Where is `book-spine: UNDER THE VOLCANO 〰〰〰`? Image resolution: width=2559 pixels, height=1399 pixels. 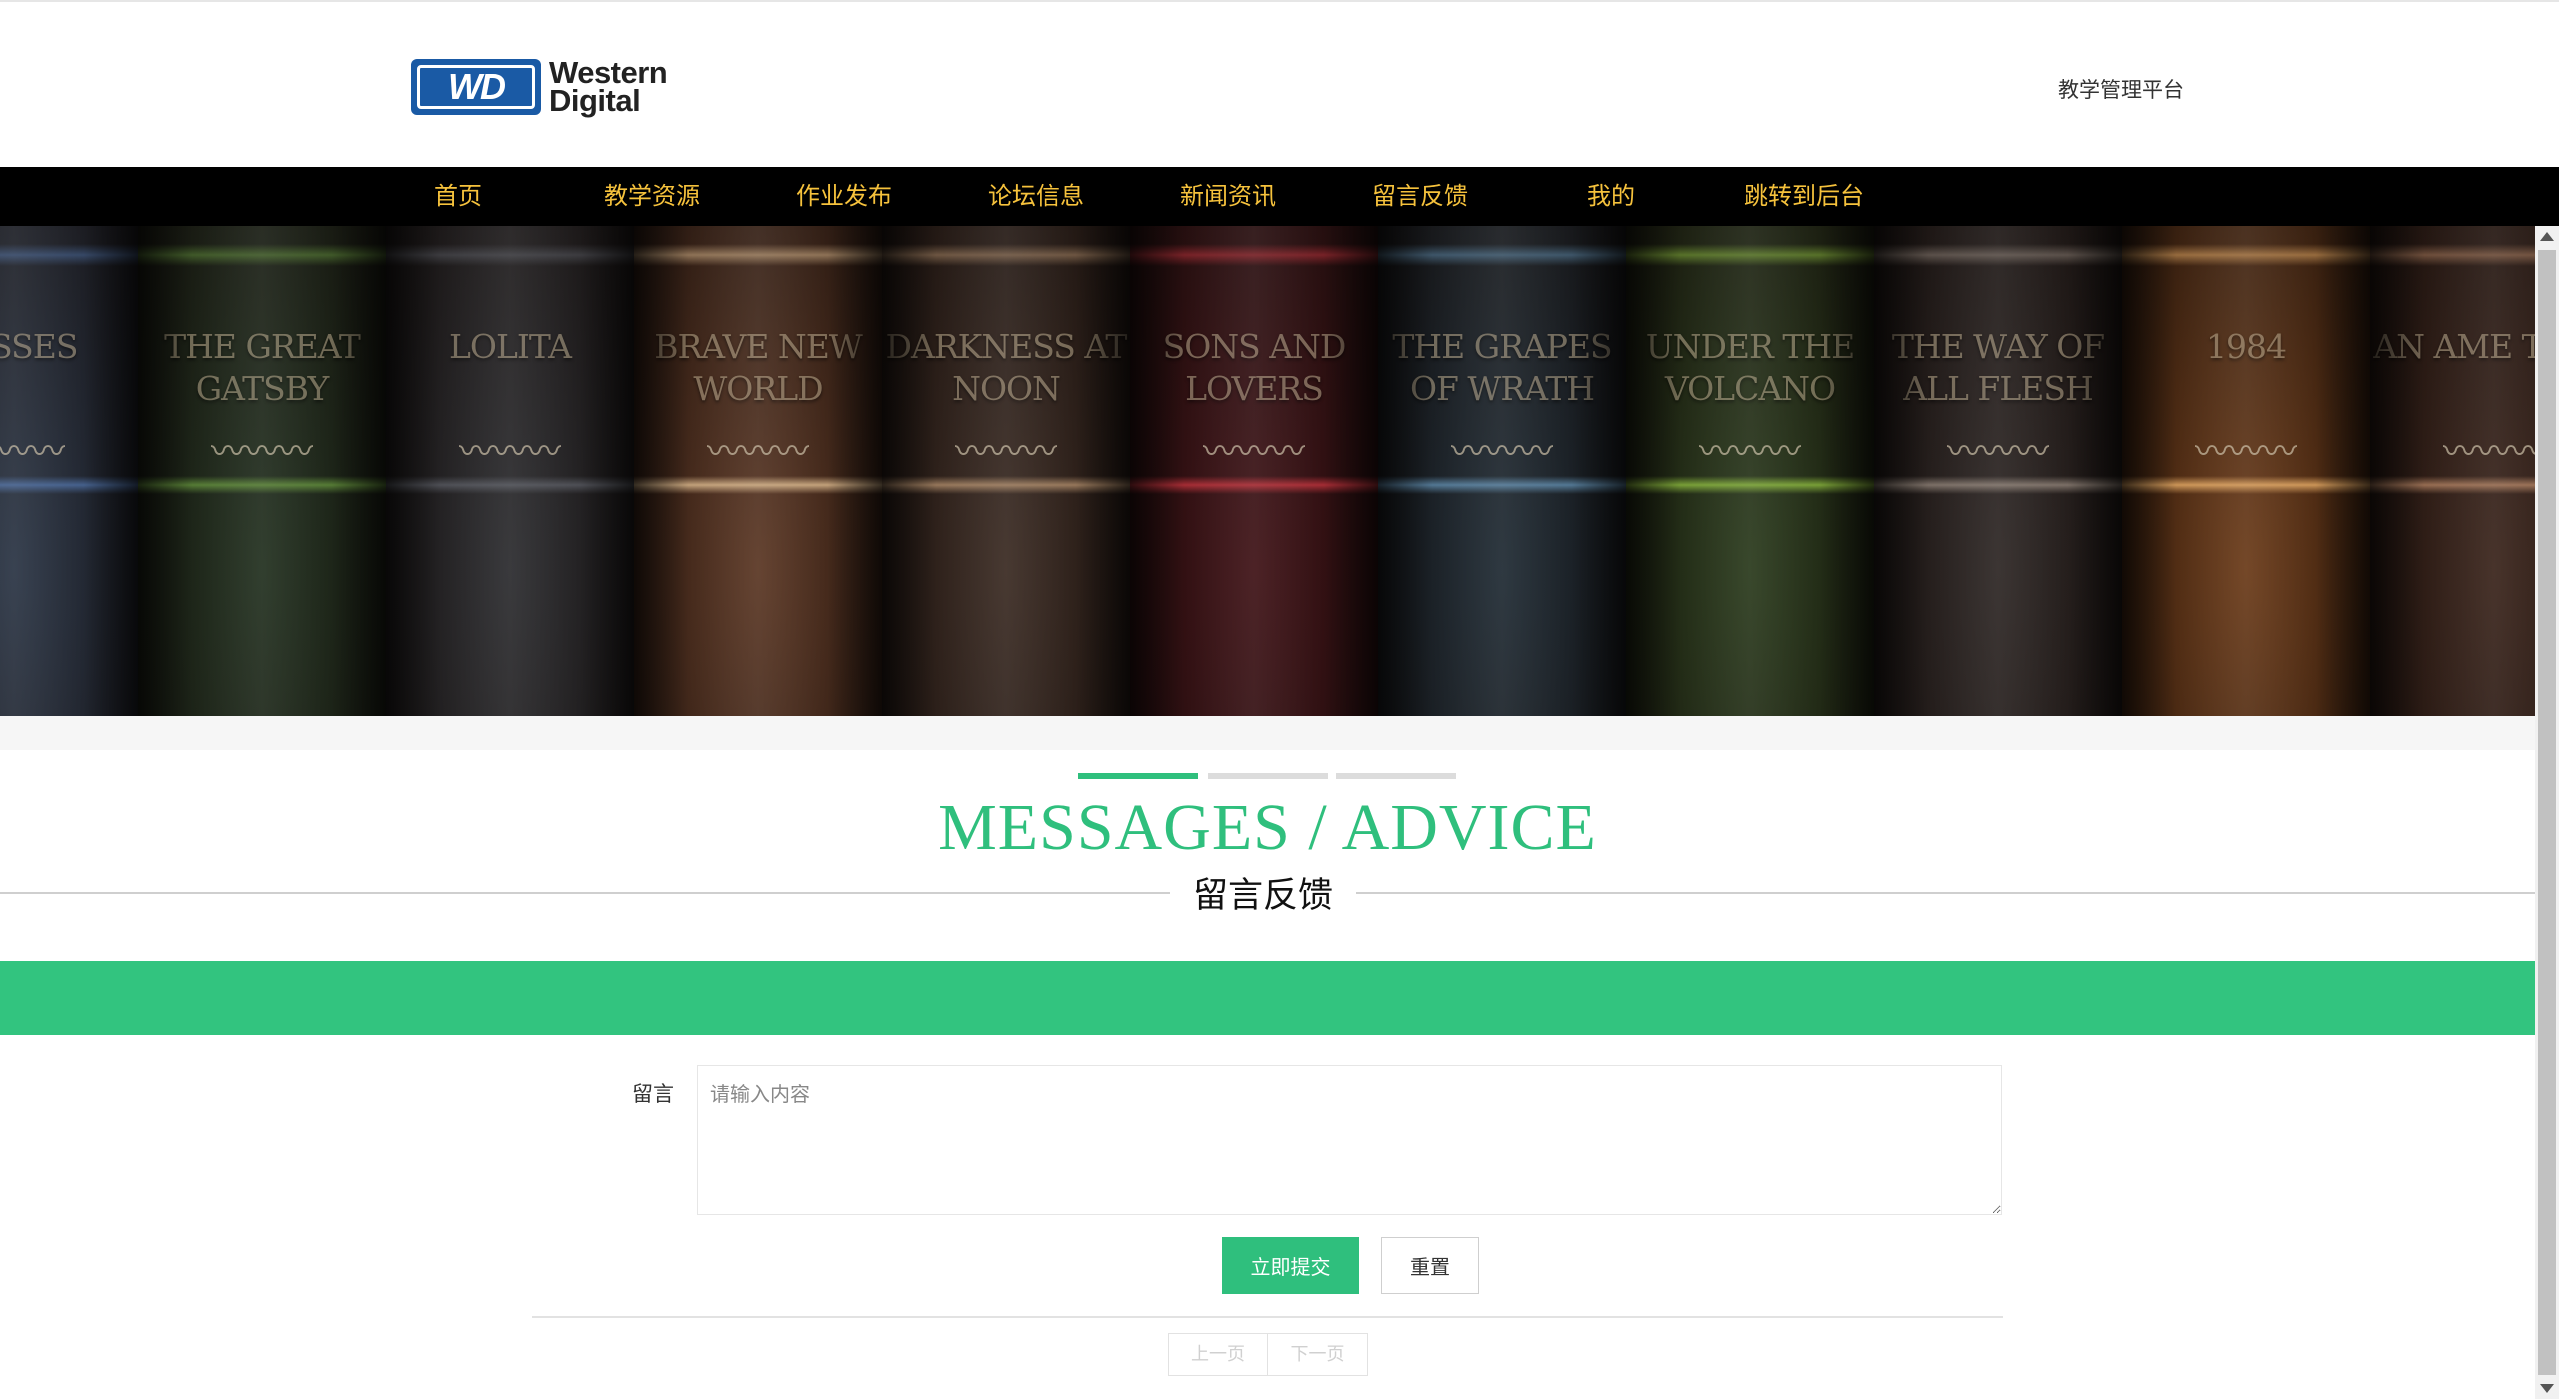
book-spine: UNDER THE VOLCANO 〰〰〰 is located at coordinates (1750, 471).